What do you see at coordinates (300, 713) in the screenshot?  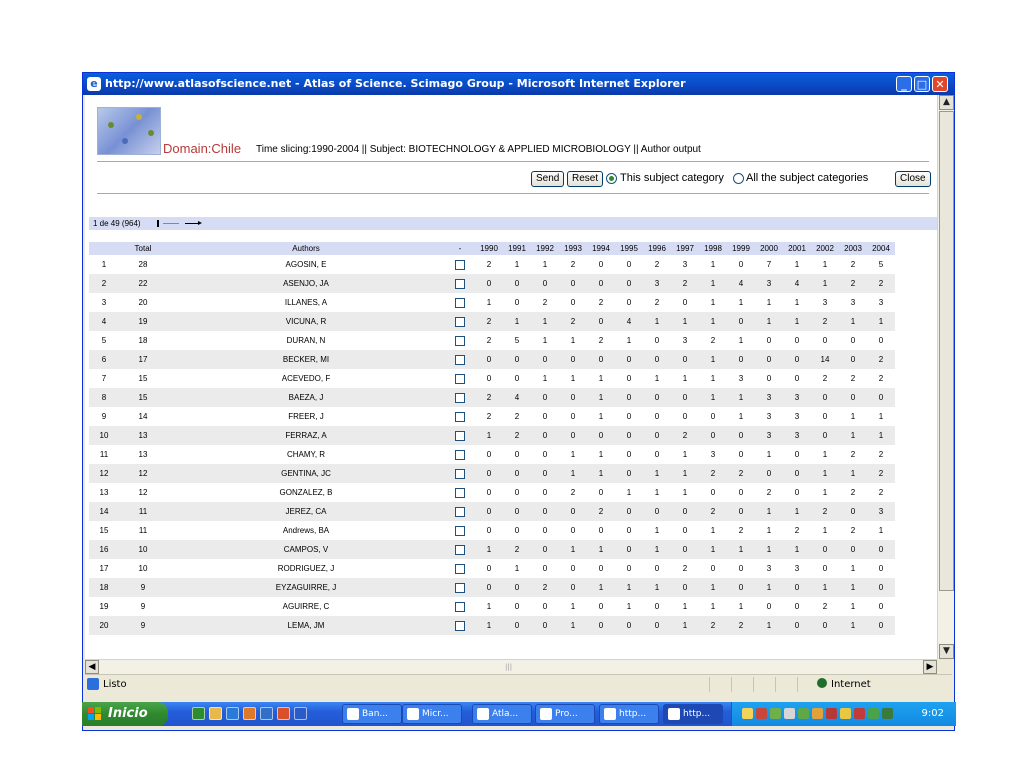 I see `word-icon` at bounding box center [300, 713].